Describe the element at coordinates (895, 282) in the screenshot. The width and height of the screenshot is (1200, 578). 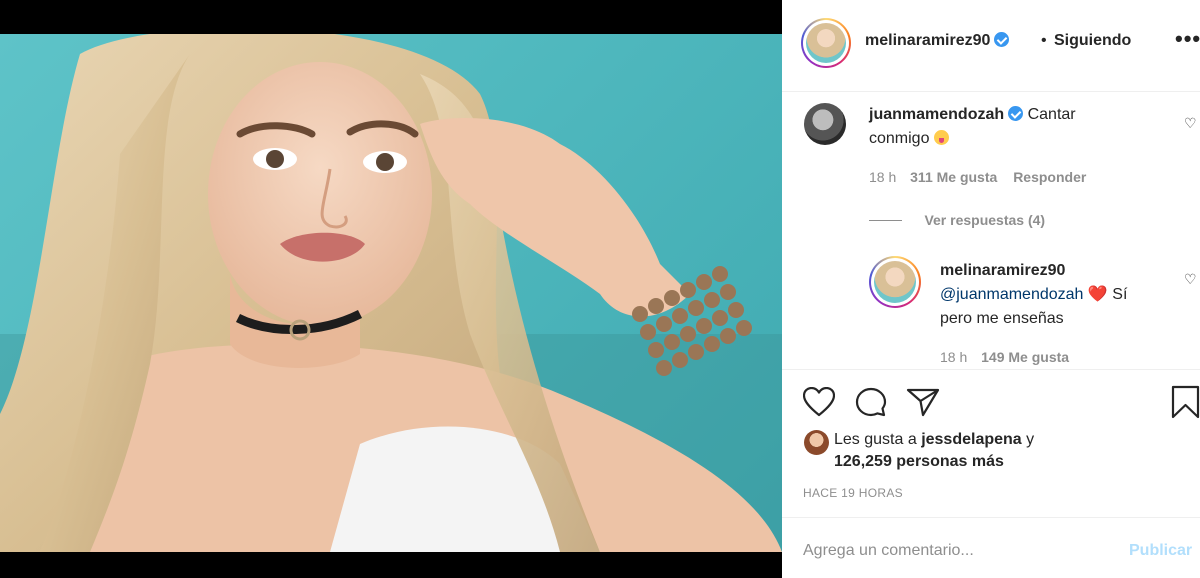
I see `reply-author-avatar` at that location.